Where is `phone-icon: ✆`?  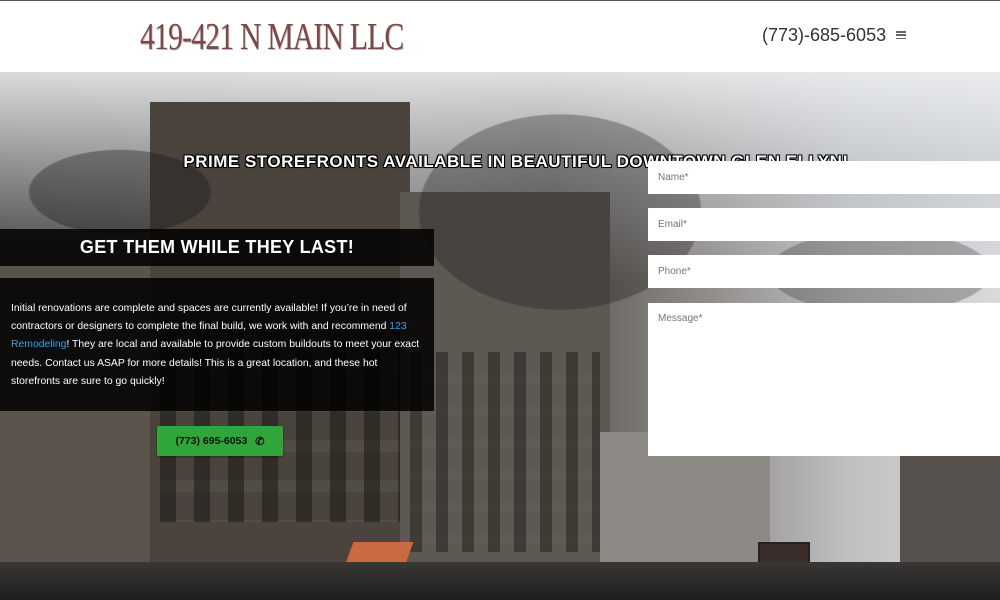
phone-icon: ✆ is located at coordinates (260, 441).